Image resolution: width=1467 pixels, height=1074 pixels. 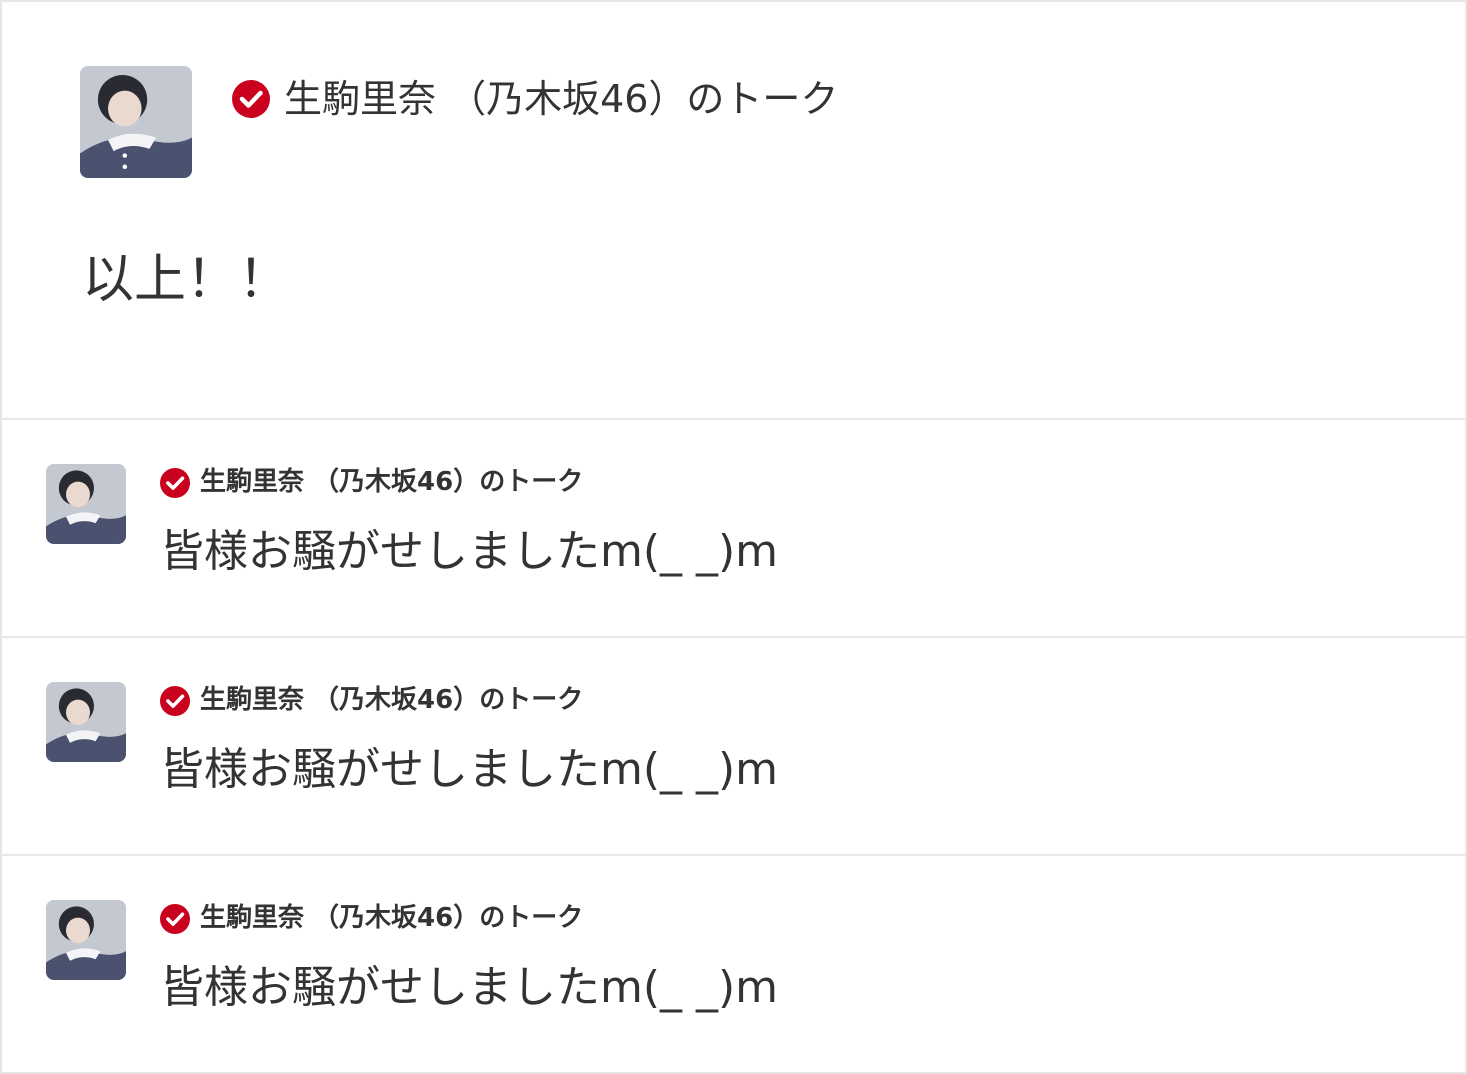 What do you see at coordinates (186, 280) in the screenshot?
I see `talk-message: 以上！！` at bounding box center [186, 280].